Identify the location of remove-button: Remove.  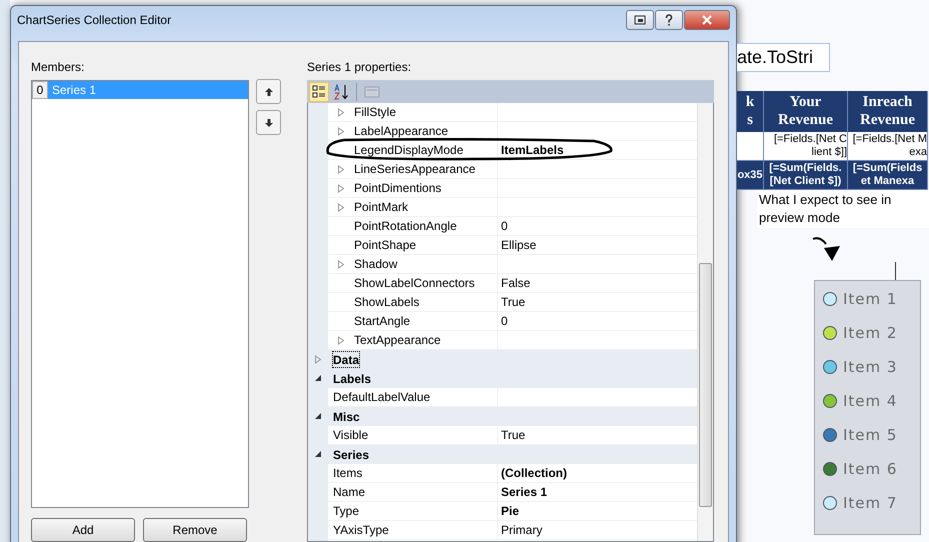
(195, 530).